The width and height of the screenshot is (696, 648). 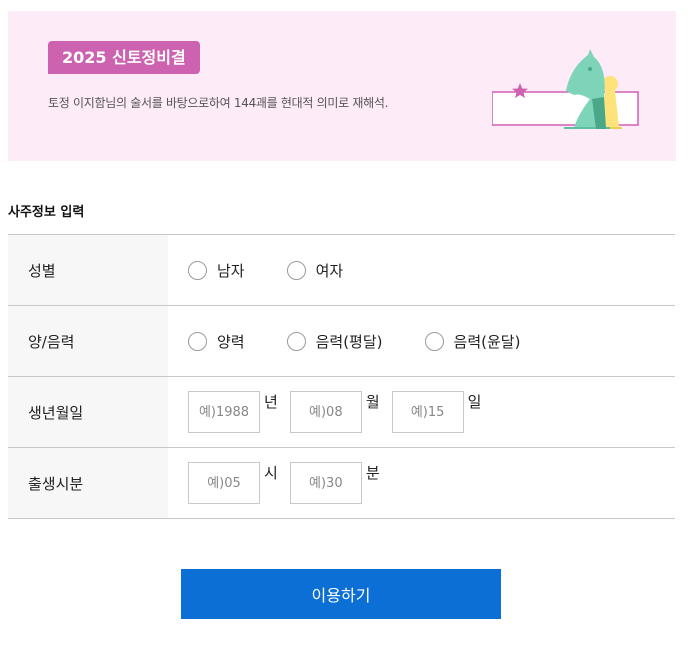 What do you see at coordinates (271, 402) in the screenshot?
I see `year-unit: 년` at bounding box center [271, 402].